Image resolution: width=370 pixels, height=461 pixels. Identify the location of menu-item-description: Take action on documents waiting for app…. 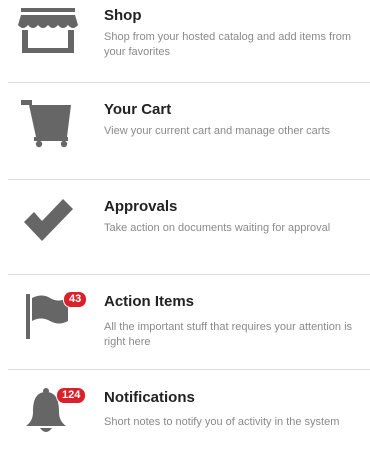
(217, 228).